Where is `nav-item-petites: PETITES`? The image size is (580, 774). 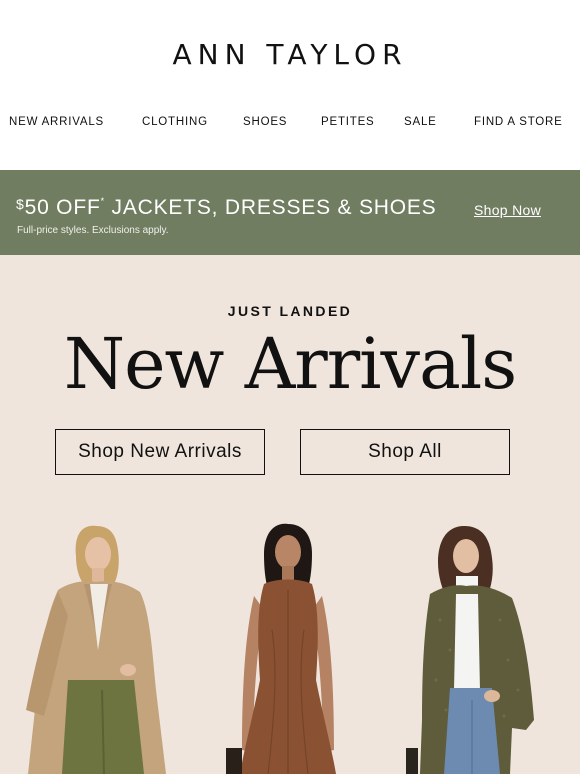
nav-item-petites: PETITES is located at coordinates (348, 122).